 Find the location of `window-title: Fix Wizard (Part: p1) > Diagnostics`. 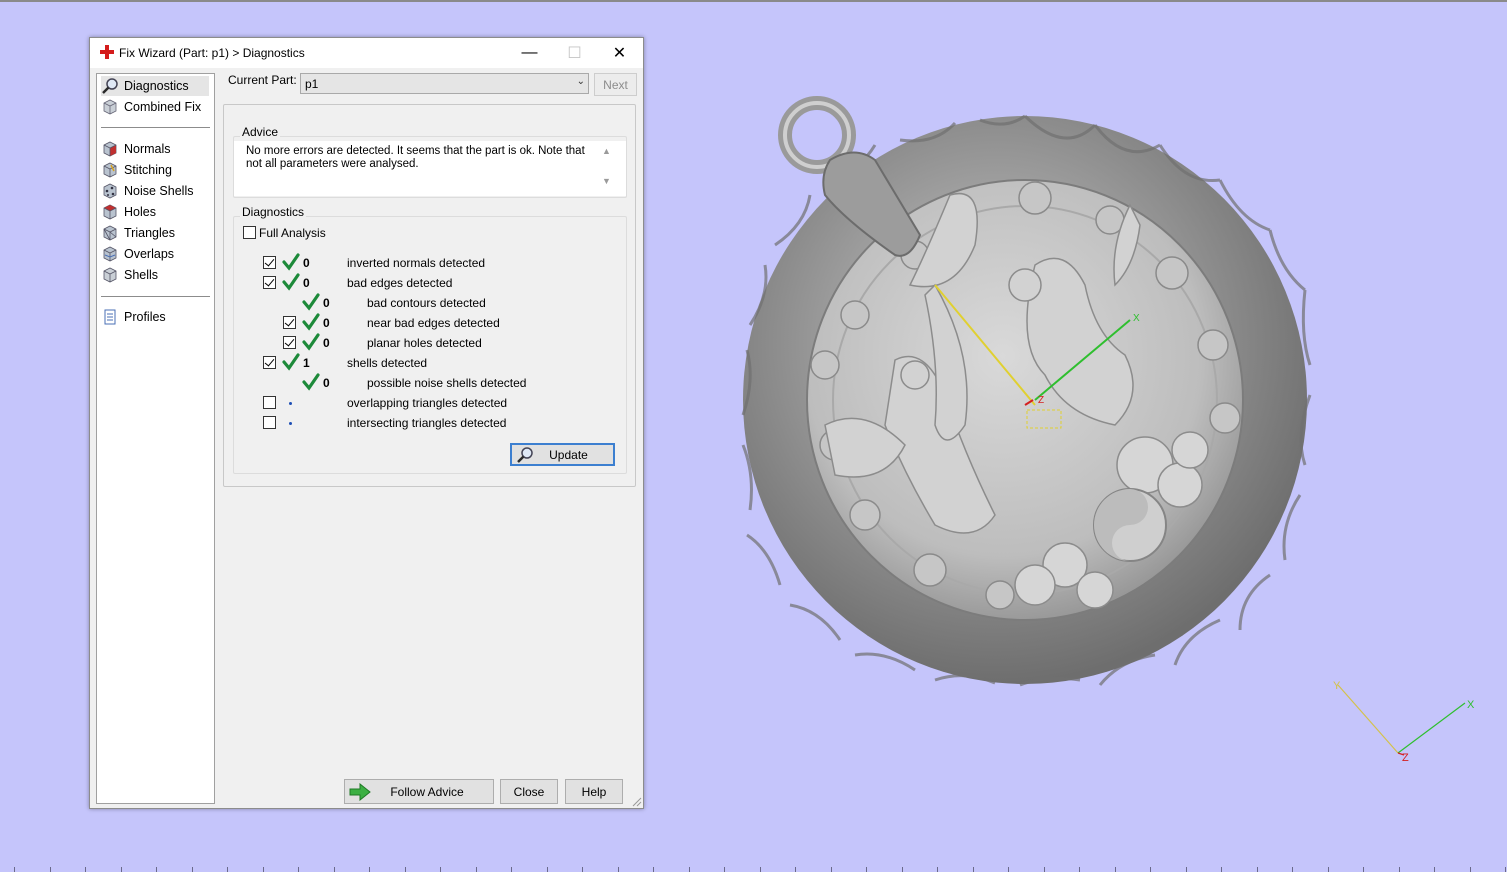

window-title: Fix Wizard (Part: p1) > Diagnostics is located at coordinates (212, 53).